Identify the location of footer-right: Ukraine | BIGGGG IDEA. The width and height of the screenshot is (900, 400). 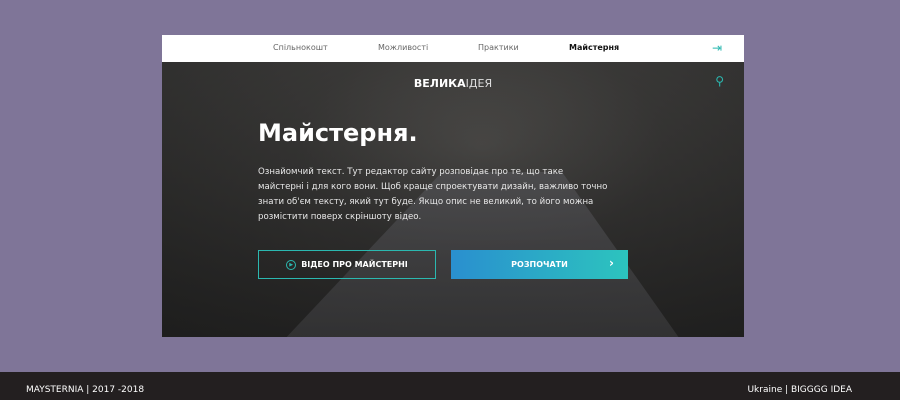
(799, 390).